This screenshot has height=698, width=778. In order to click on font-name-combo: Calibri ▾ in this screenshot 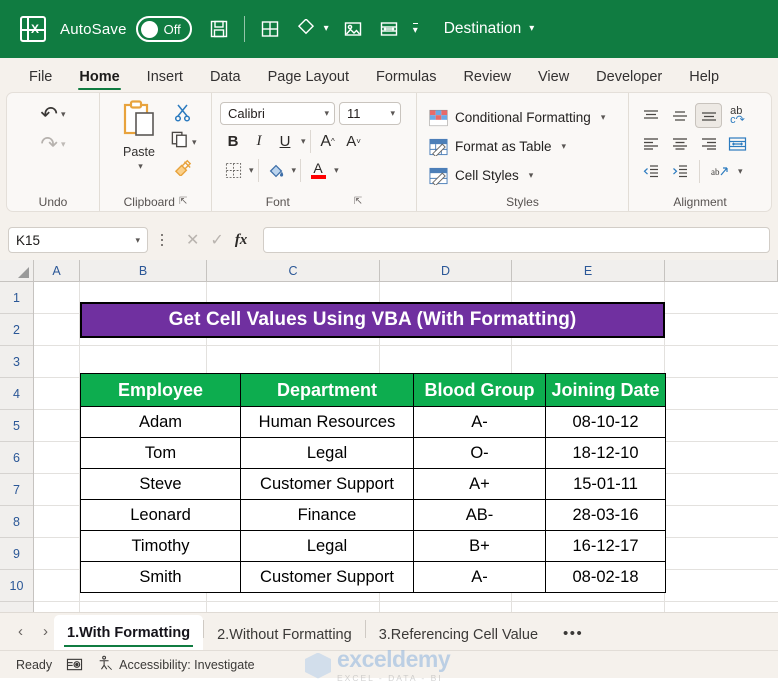, I will do `click(277, 113)`.